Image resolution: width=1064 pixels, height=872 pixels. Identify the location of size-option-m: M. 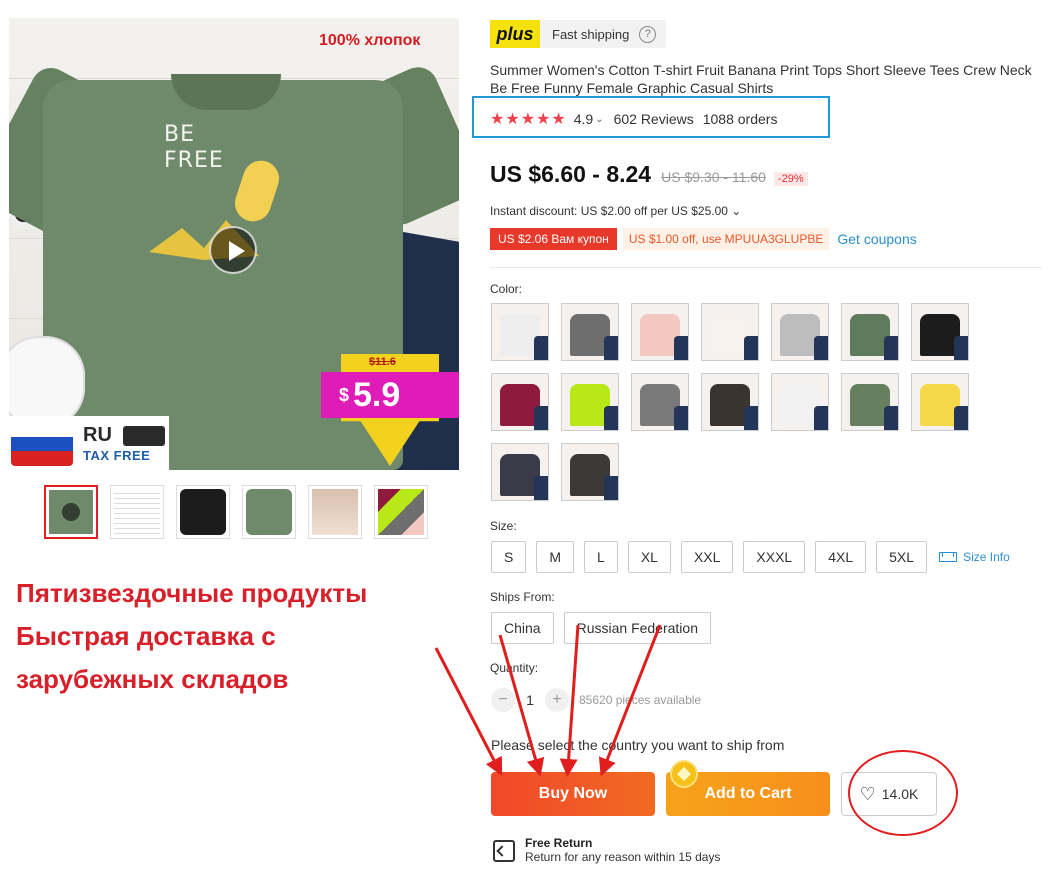
(555, 557).